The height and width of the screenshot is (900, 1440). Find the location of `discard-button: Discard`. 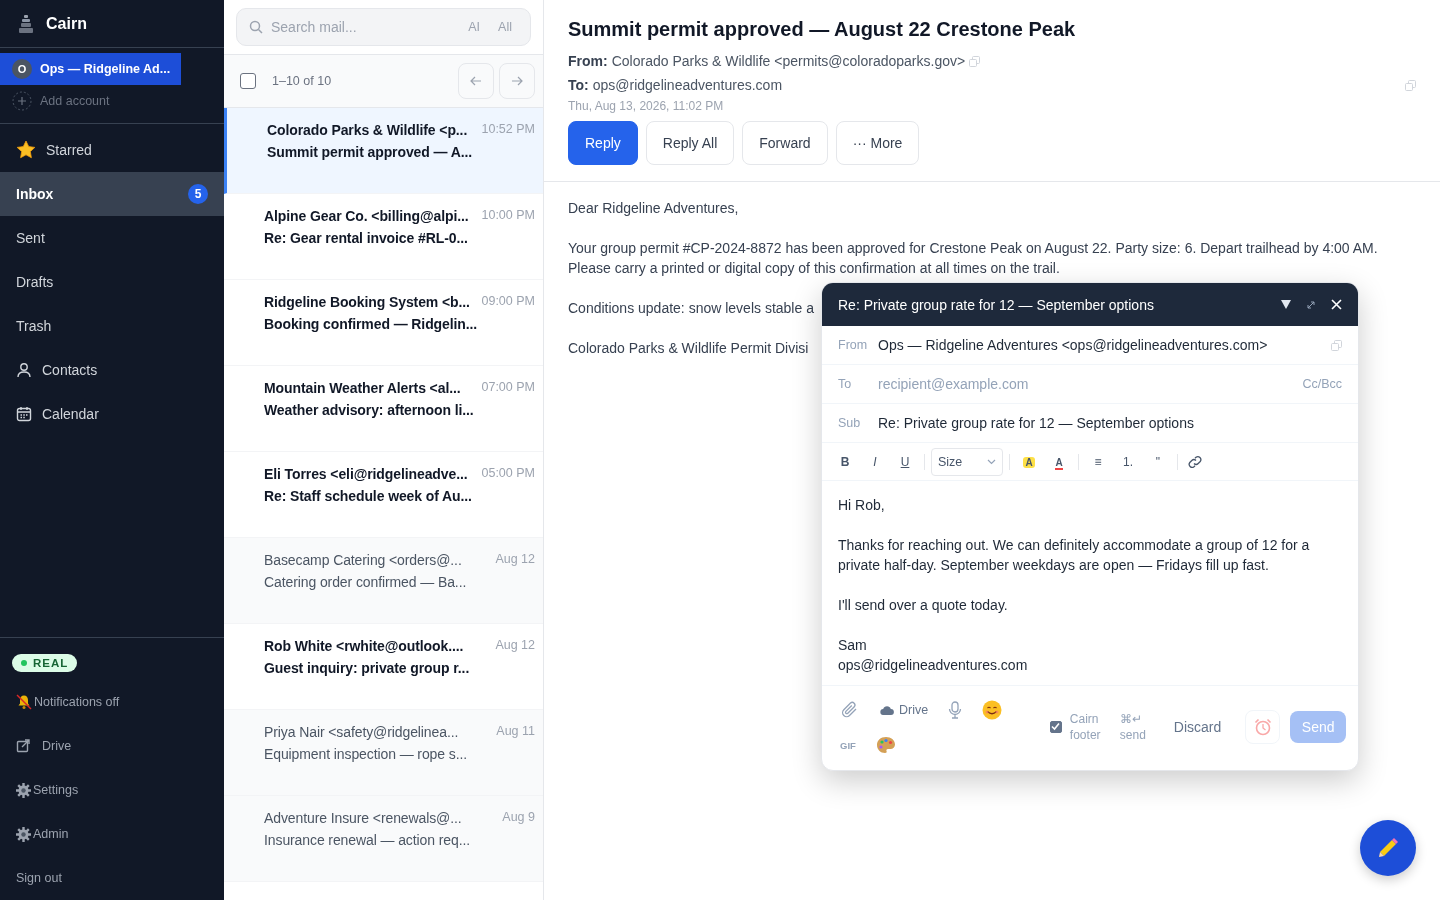

discard-button: Discard is located at coordinates (1197, 727).